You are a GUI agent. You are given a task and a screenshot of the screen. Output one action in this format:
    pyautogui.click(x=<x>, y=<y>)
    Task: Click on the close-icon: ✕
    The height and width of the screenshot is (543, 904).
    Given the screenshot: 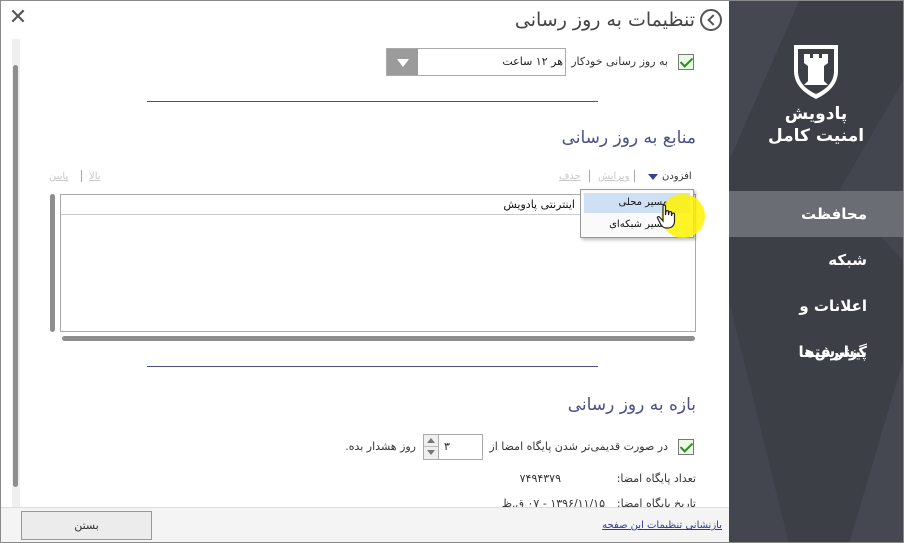 What is the action you would take?
    pyautogui.click(x=18, y=18)
    